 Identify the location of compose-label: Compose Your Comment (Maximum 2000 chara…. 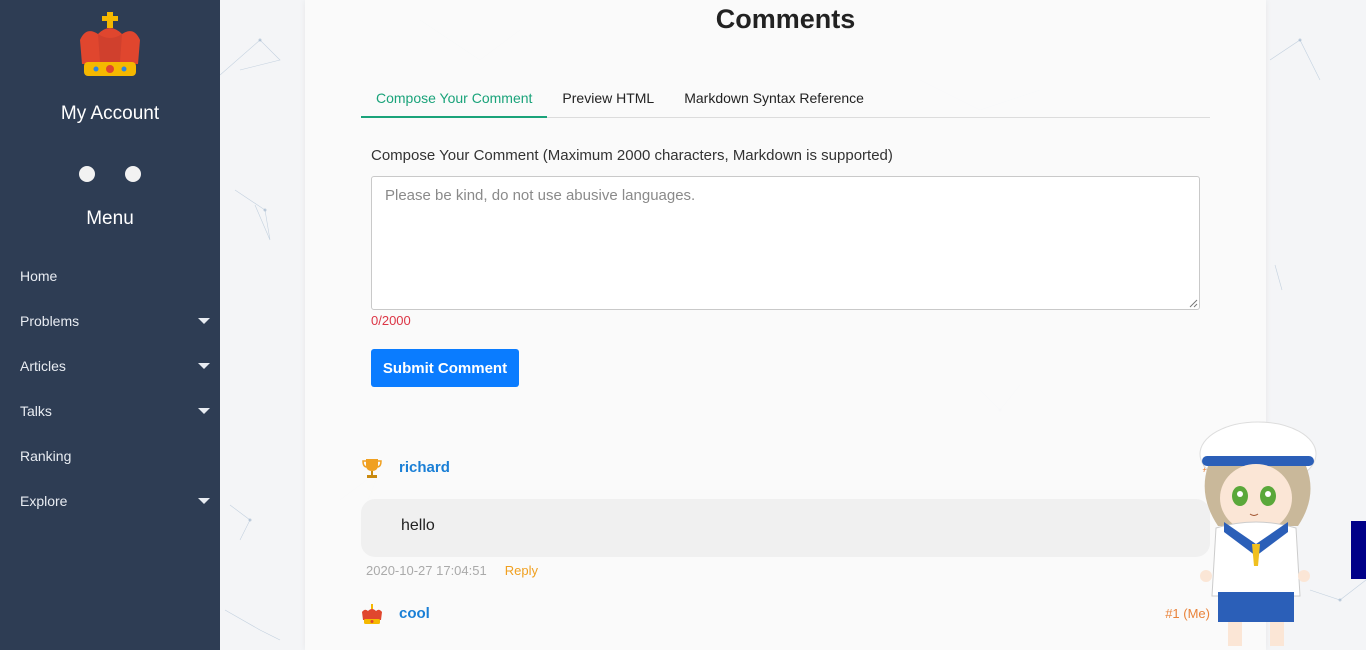
(632, 155).